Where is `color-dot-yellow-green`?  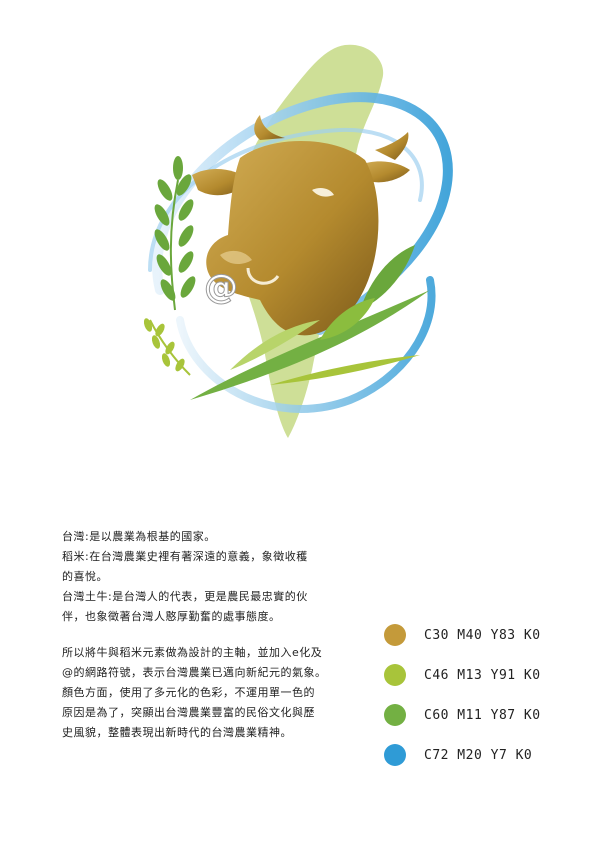
color-dot-yellow-green is located at coordinates (395, 675).